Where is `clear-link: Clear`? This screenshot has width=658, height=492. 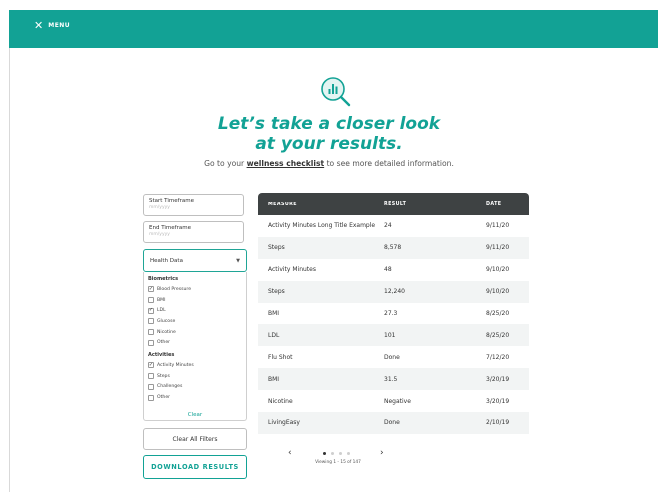 clear-link: Clear is located at coordinates (195, 415).